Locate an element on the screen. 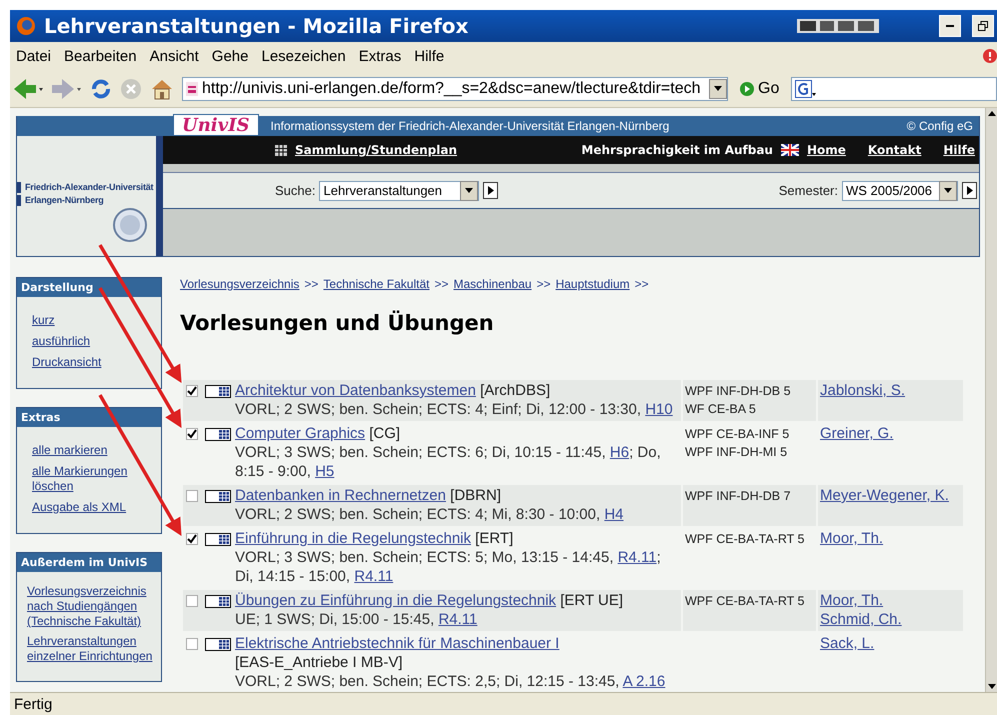 The image size is (997, 715). menu-item: Lesezeichen is located at coordinates (308, 56).